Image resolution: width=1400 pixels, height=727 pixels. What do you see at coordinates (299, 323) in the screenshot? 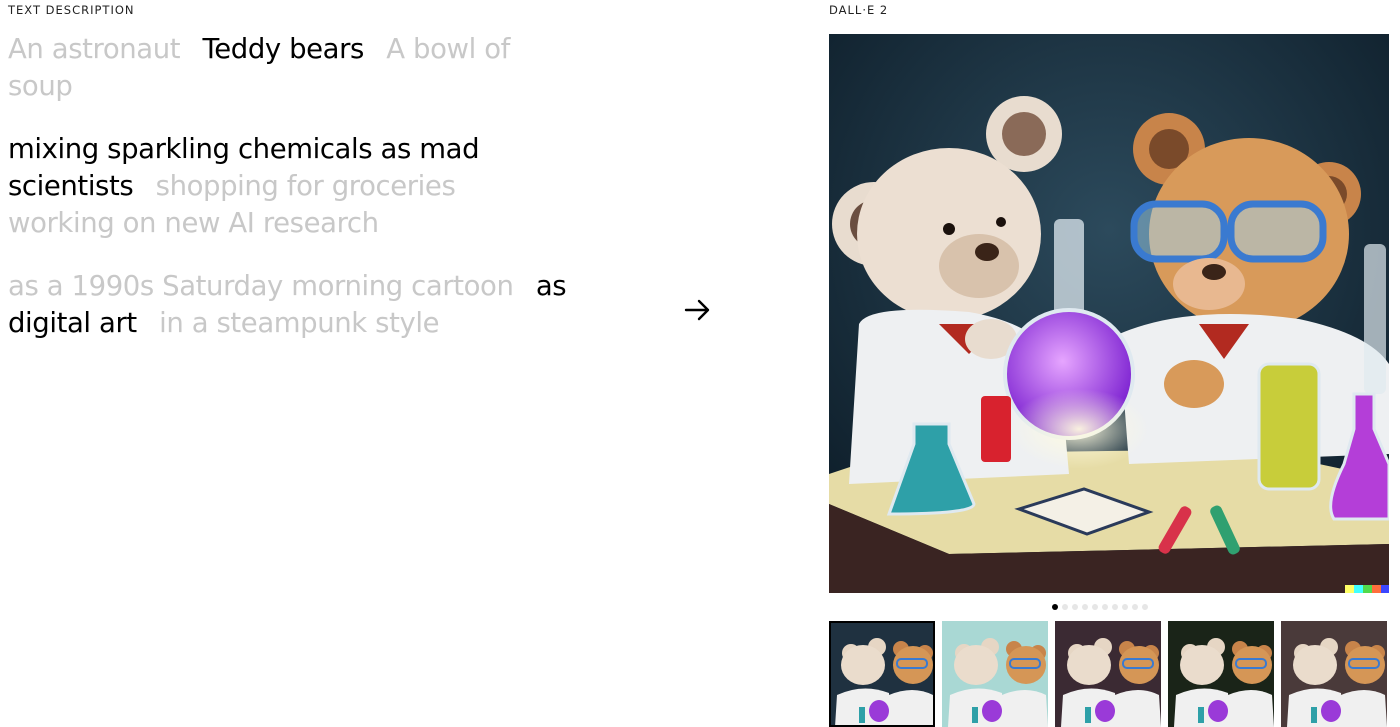
I see `option-steampunk-style: in a steampunk style` at bounding box center [299, 323].